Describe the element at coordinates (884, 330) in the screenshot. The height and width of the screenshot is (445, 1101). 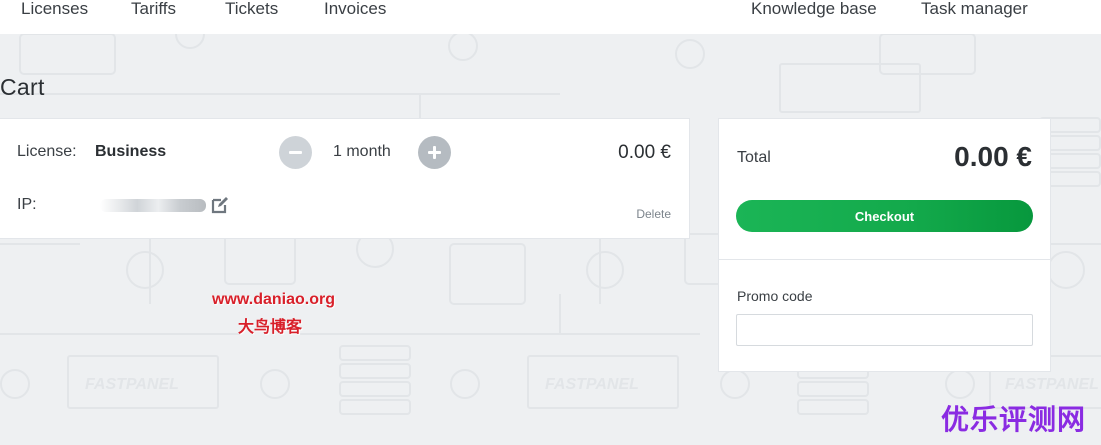
I see `promo-code-input` at that location.